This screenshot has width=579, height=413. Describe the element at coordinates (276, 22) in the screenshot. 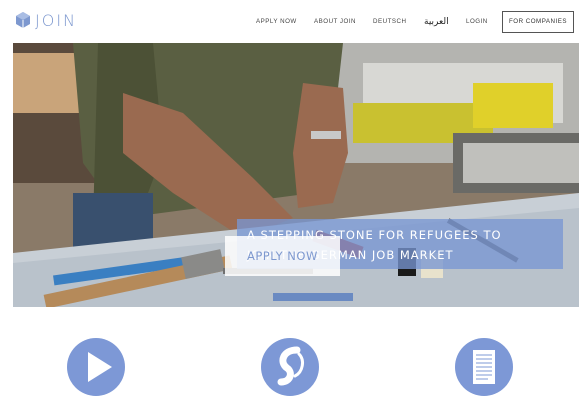

I see `nav-apply-now: APPLY NOW` at that location.